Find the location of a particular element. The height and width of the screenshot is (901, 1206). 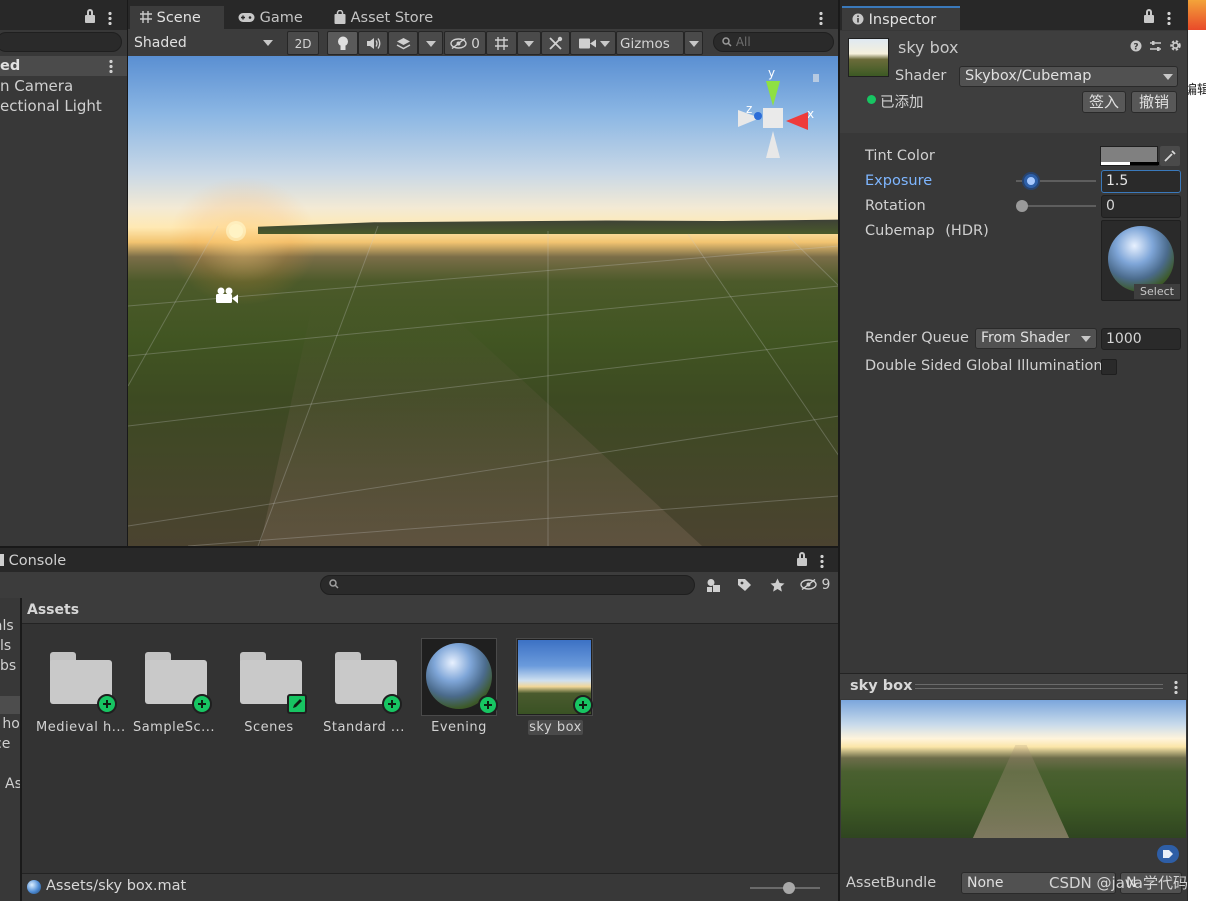

label-tag-icon is located at coordinates (1168, 854).